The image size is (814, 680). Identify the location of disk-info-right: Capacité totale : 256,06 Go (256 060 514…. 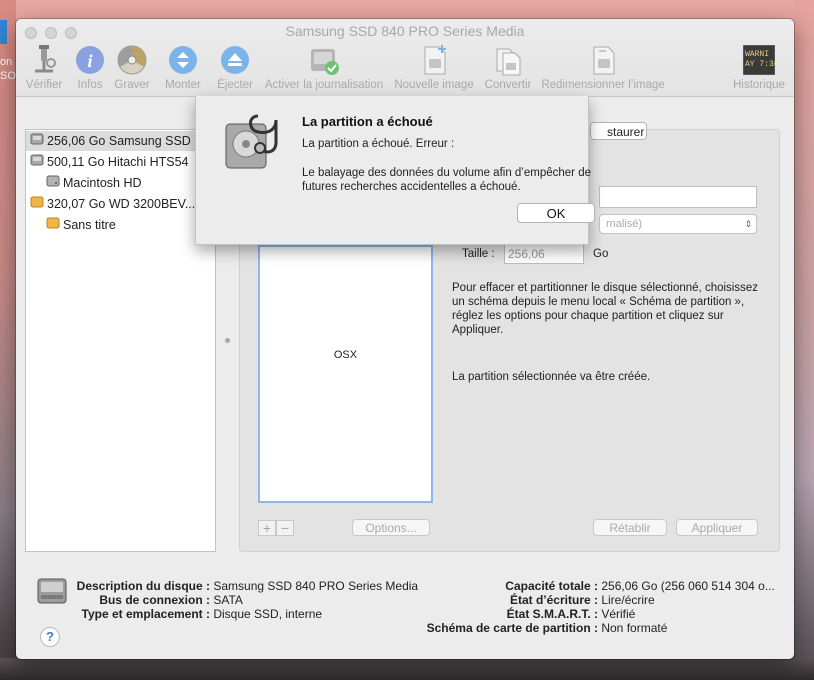
(590, 607).